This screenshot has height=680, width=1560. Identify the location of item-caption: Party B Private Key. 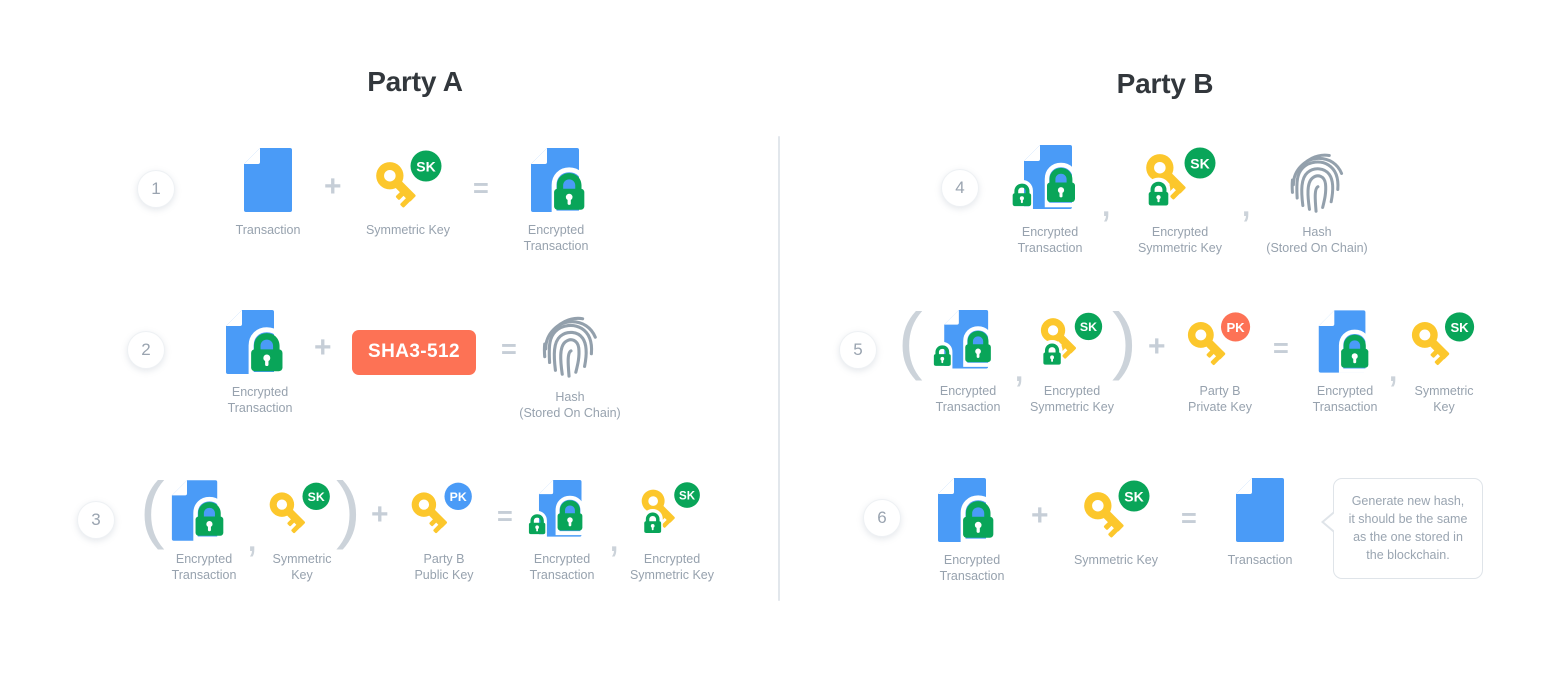
(1220, 399).